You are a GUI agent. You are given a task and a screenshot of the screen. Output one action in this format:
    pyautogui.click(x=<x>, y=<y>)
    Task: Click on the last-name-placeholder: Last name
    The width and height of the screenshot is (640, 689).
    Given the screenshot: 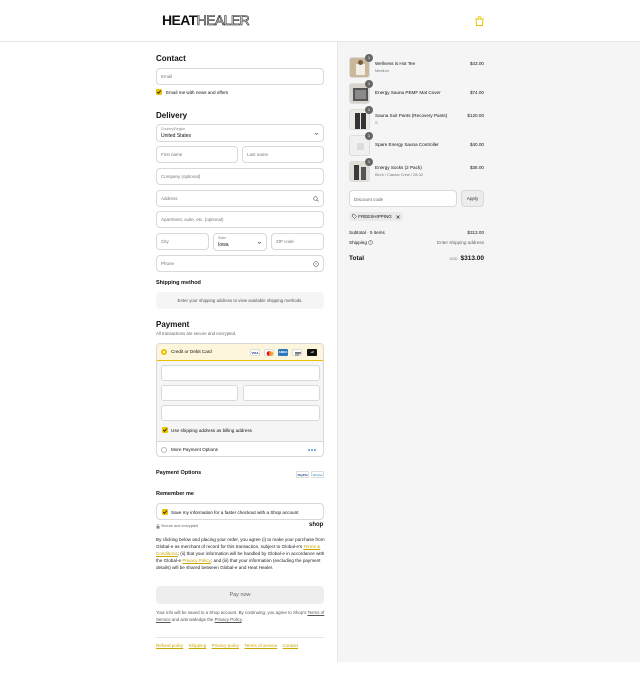 What is the action you would take?
    pyautogui.click(x=258, y=154)
    